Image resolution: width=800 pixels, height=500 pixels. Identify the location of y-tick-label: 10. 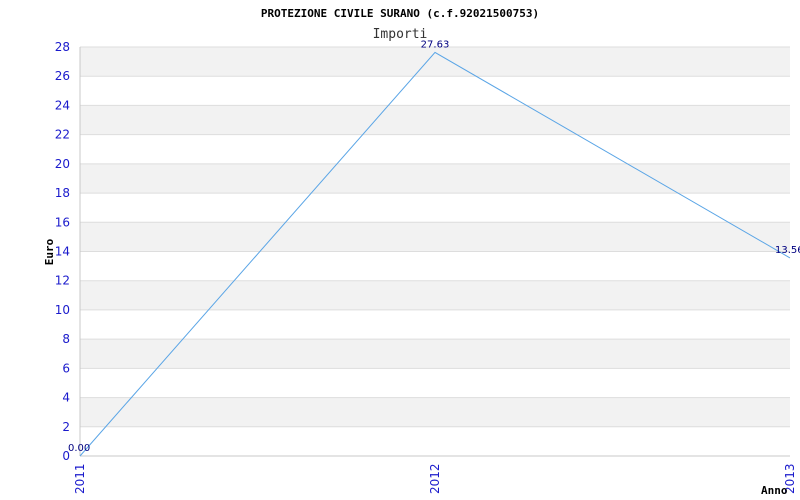
(62, 310).